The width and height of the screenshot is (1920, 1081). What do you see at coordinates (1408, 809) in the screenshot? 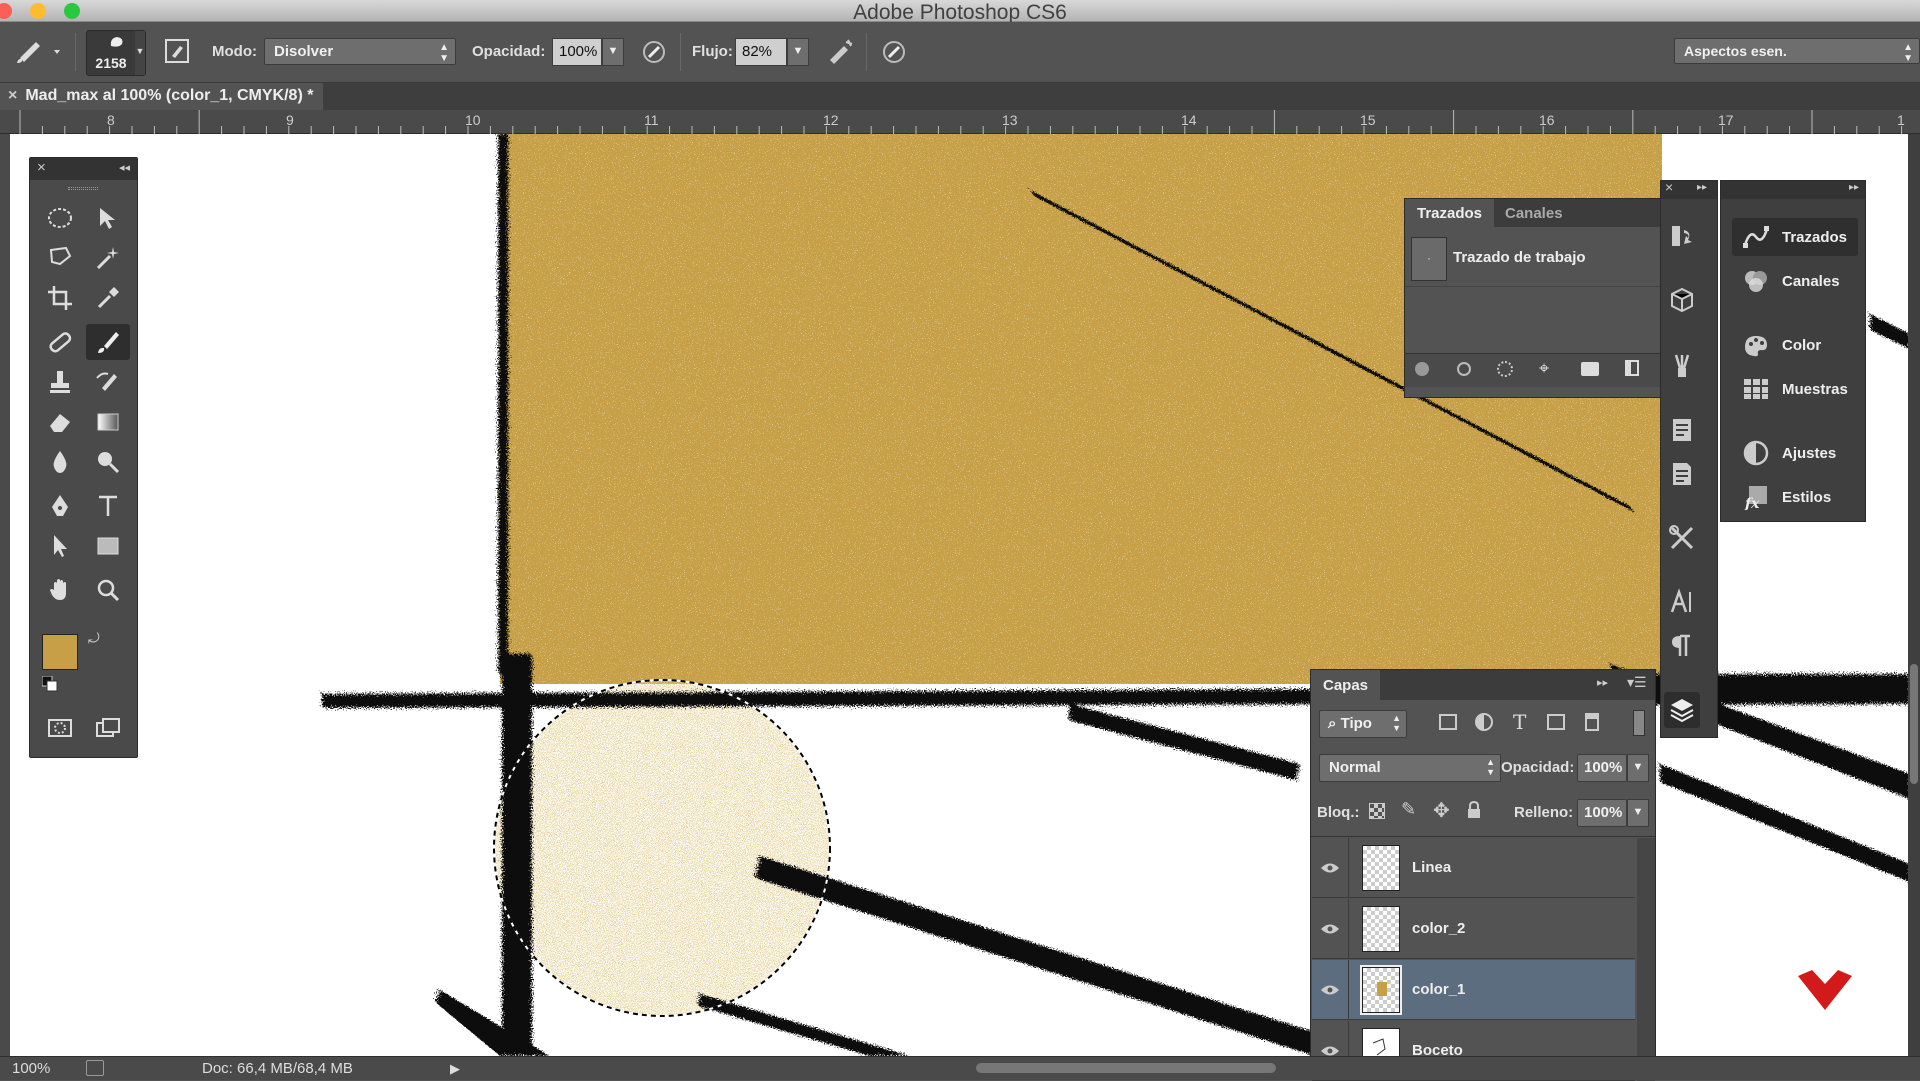
I see `lock-pixels-icon: ✎` at bounding box center [1408, 809].